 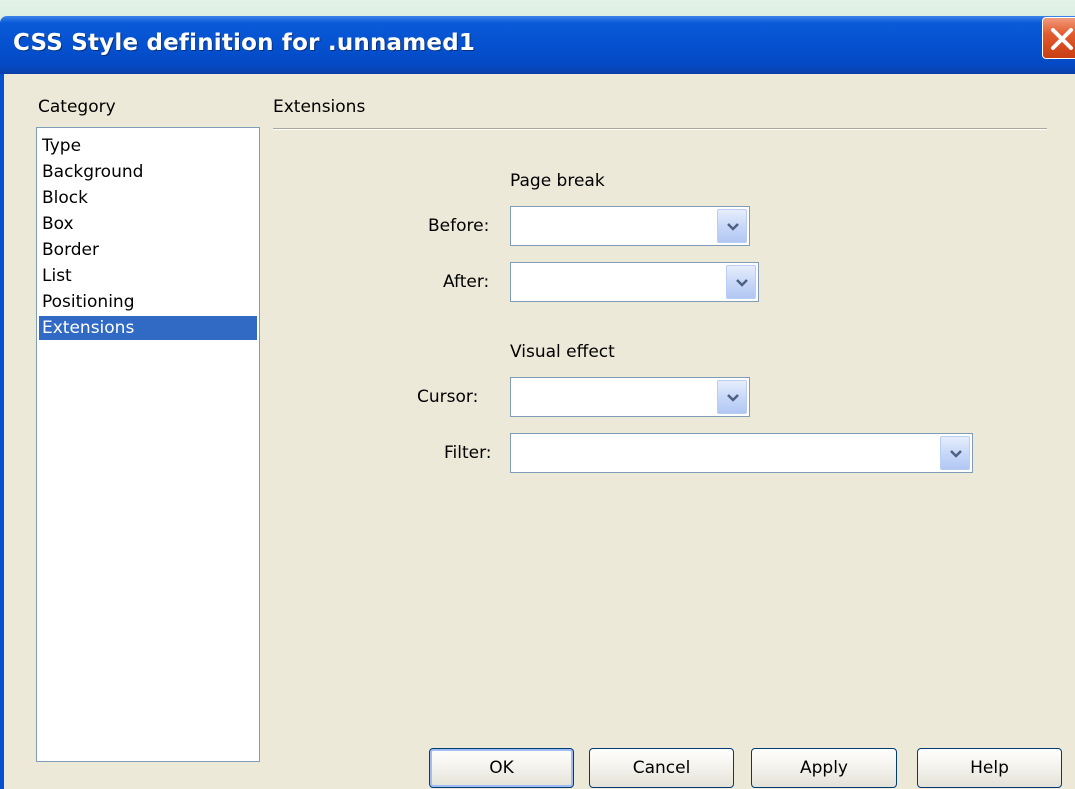 I want to click on filter-select, so click(x=741, y=453).